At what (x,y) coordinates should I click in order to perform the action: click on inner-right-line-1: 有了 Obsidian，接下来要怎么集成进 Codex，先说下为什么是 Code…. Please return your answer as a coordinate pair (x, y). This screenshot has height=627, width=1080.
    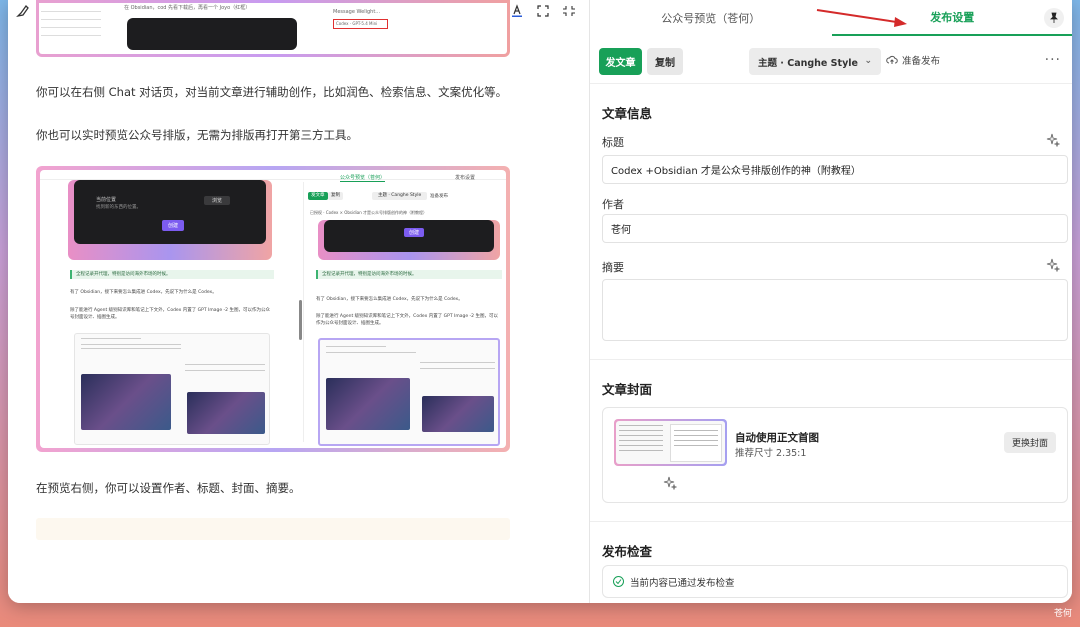
    Looking at the image, I should click on (389, 299).